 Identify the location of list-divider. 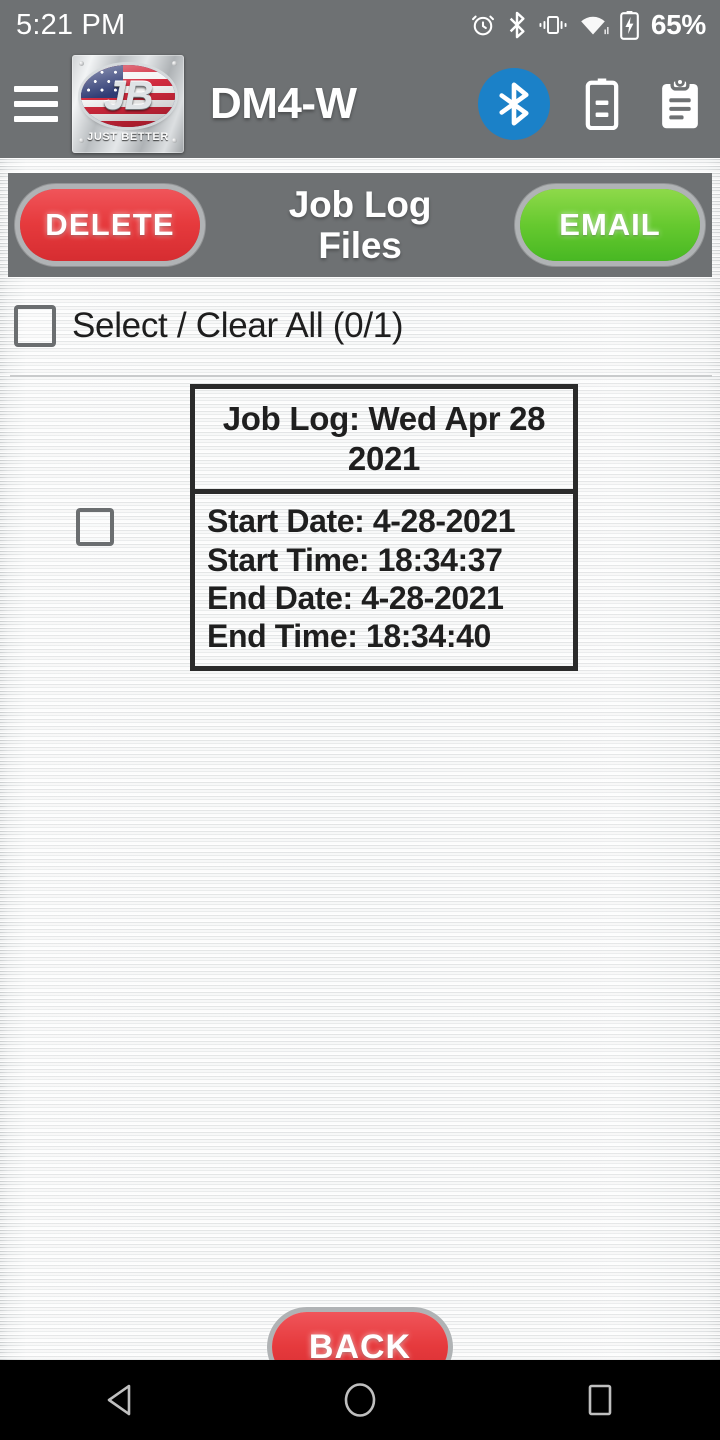
(361, 376).